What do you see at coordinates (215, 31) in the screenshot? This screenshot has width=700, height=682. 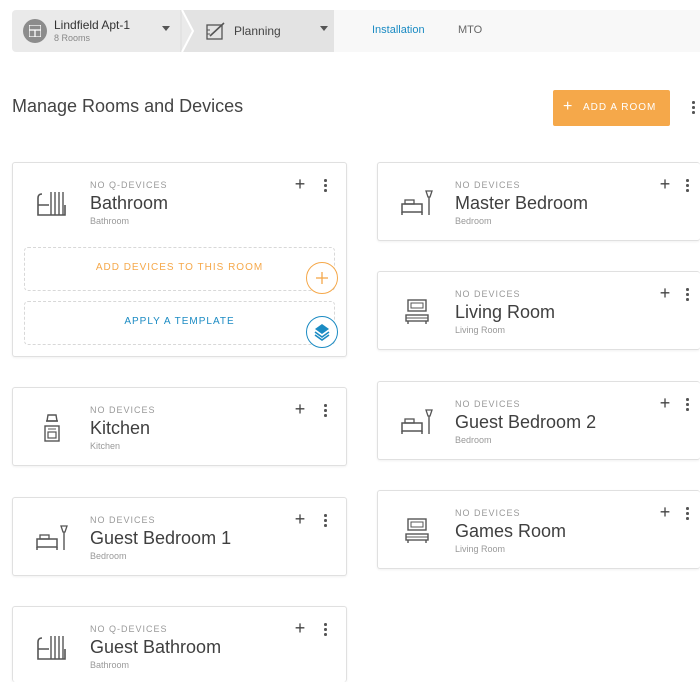 I see `pencil-ruler-icon` at bounding box center [215, 31].